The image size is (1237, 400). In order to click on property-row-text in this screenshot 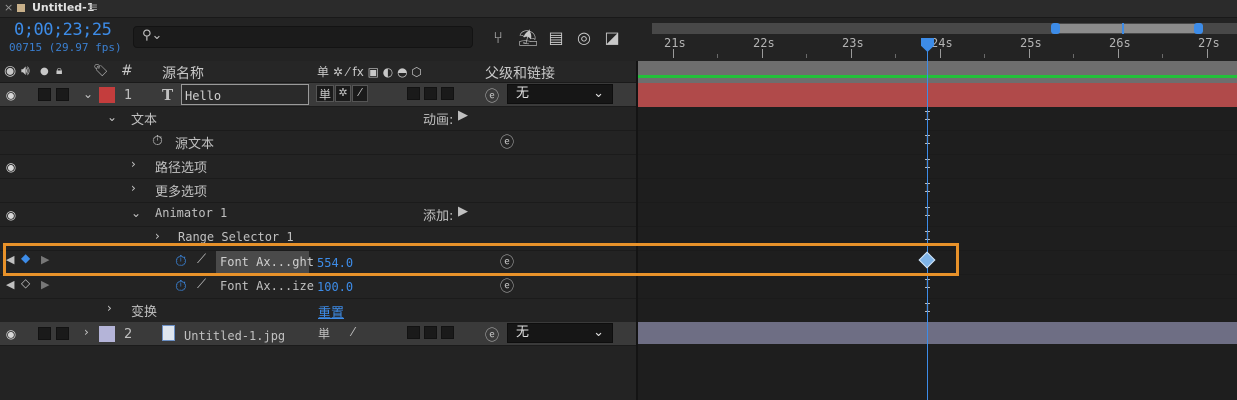, I will do `click(319, 119)`.